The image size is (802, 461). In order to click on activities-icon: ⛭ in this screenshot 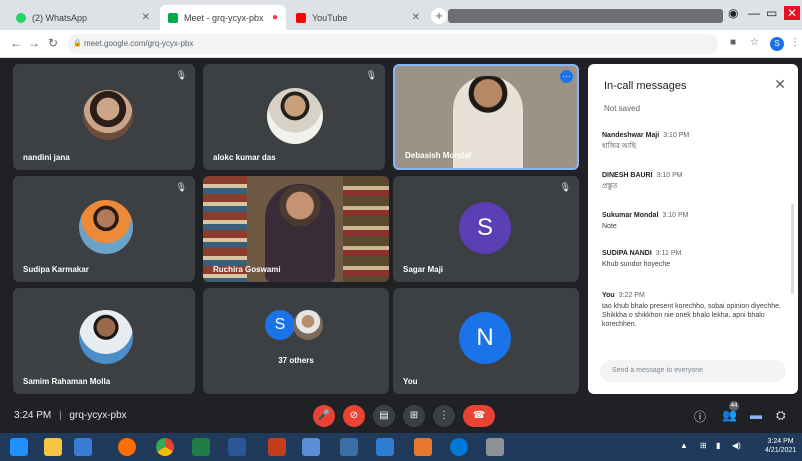, I will do `click(781, 415)`.